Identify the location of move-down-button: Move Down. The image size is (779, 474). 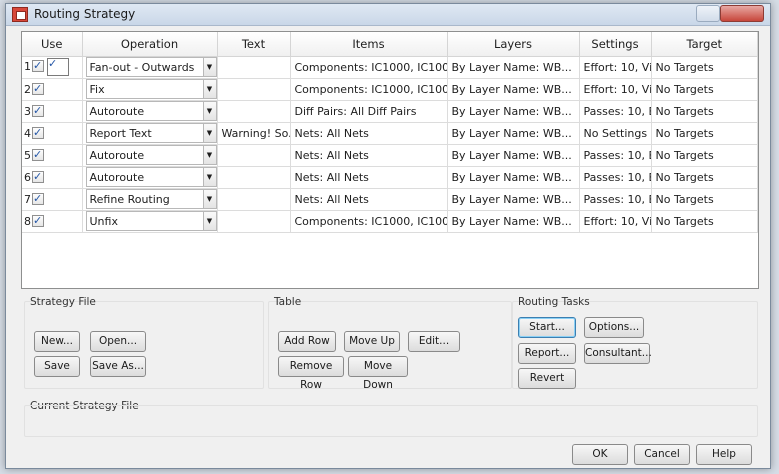
(378, 373).